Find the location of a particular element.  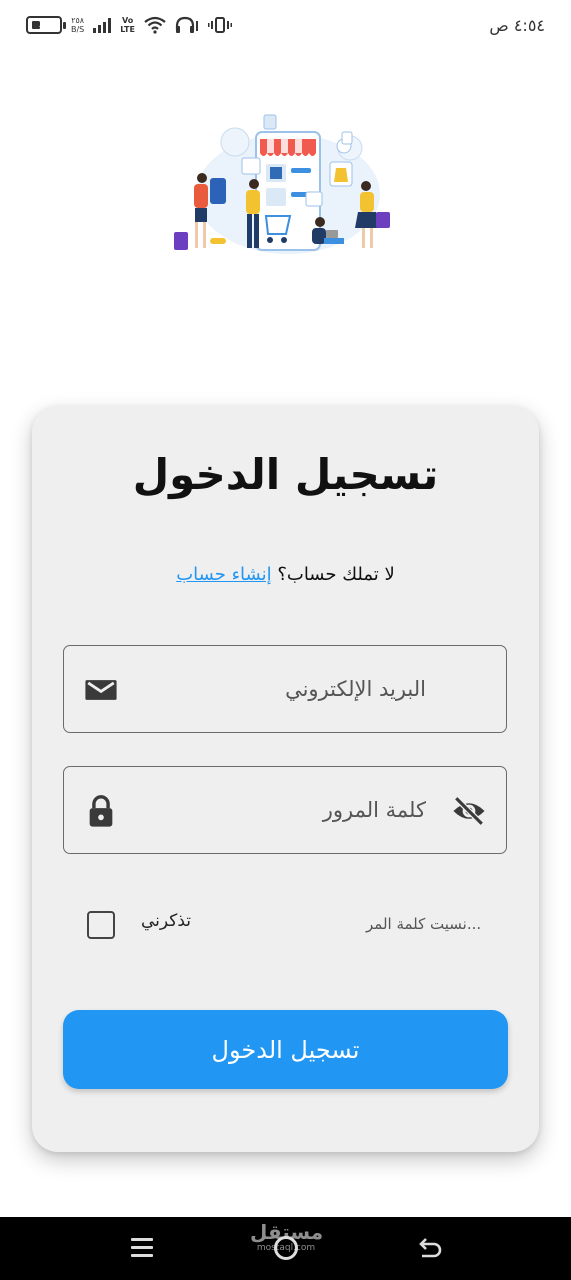

create-account-link: إنشاء حساب is located at coordinates (223, 574).